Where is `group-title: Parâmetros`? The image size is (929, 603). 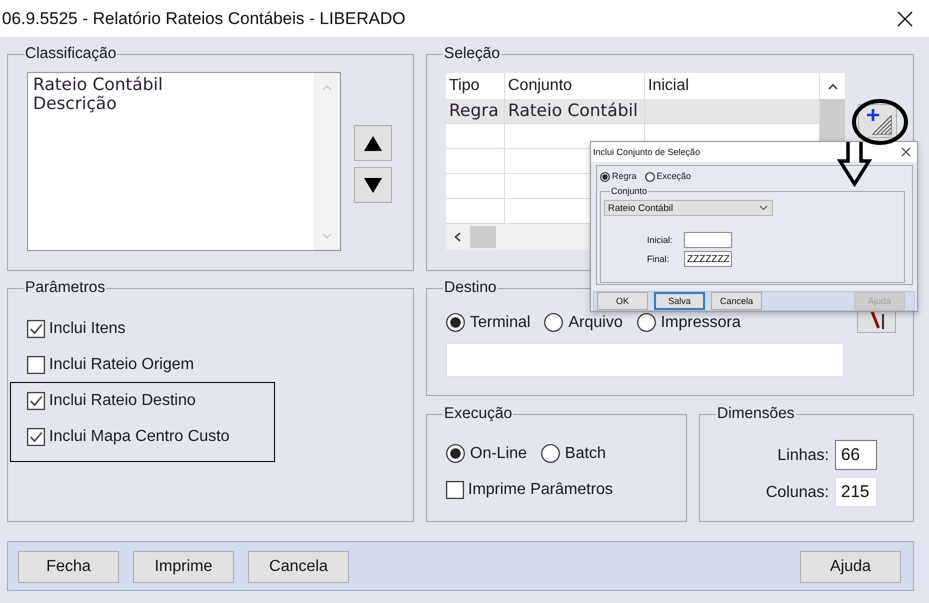
group-title: Parâmetros is located at coordinates (65, 288).